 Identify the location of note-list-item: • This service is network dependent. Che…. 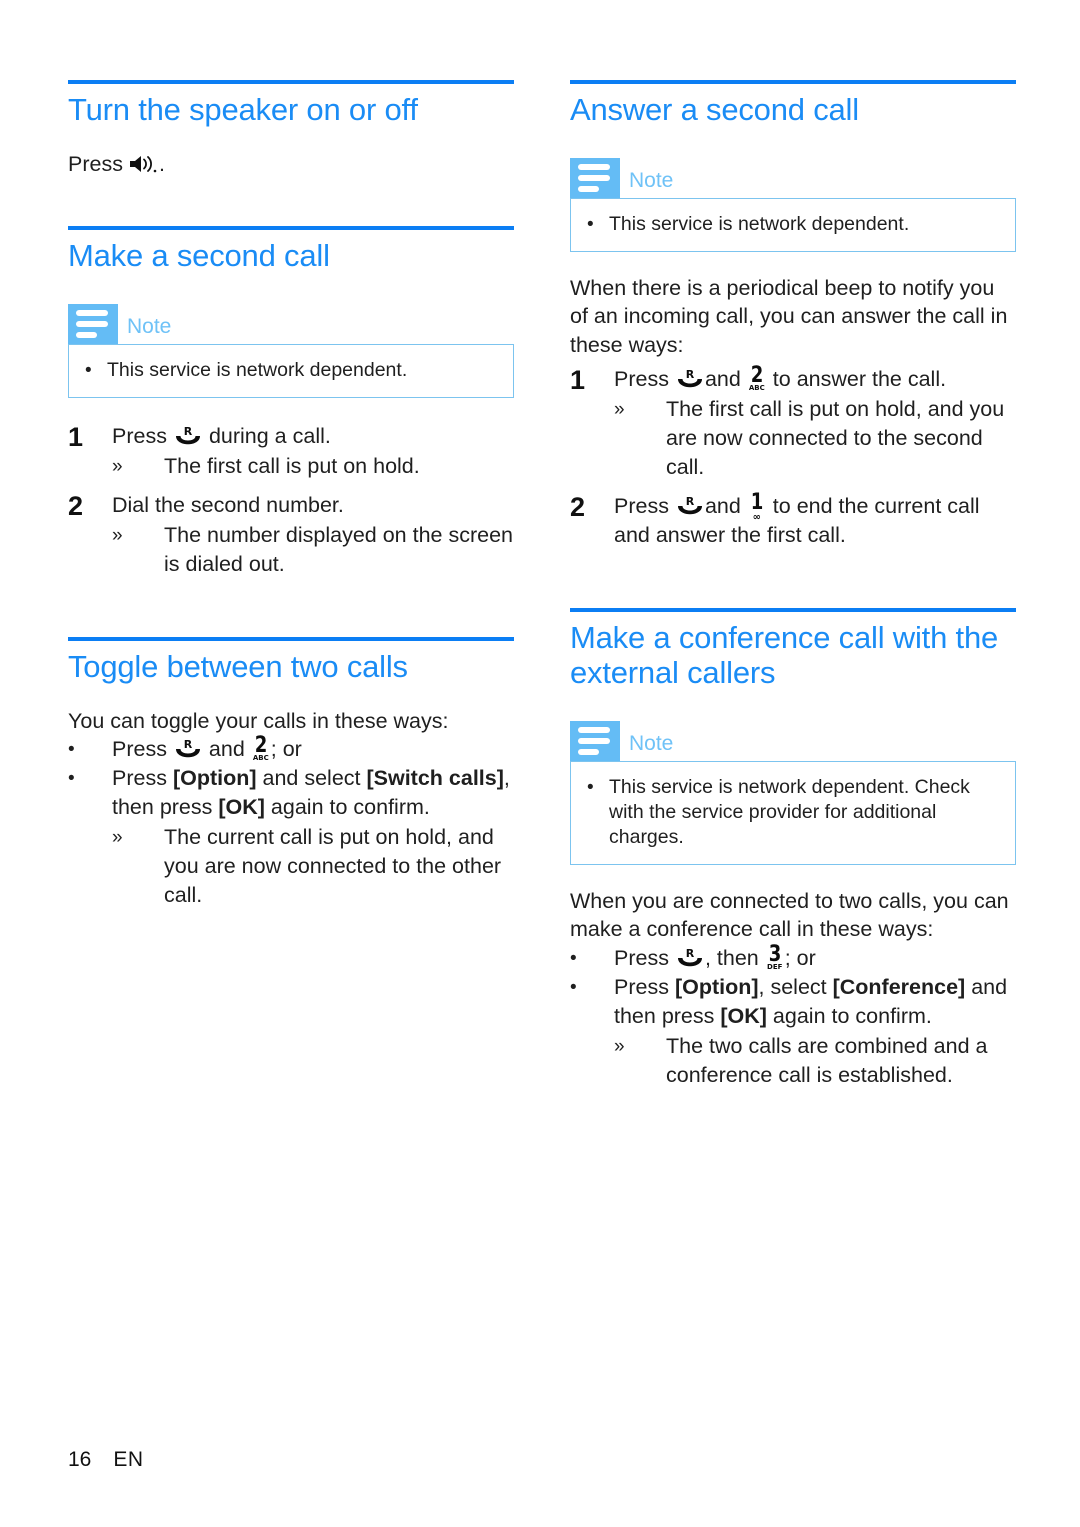
(793, 812).